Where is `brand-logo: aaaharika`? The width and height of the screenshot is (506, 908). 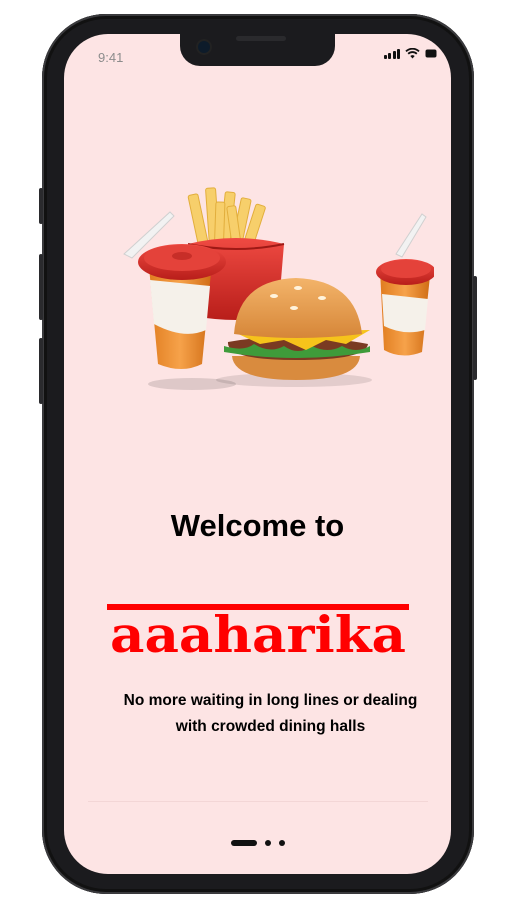
brand-logo: aaaharika is located at coordinates (257, 631).